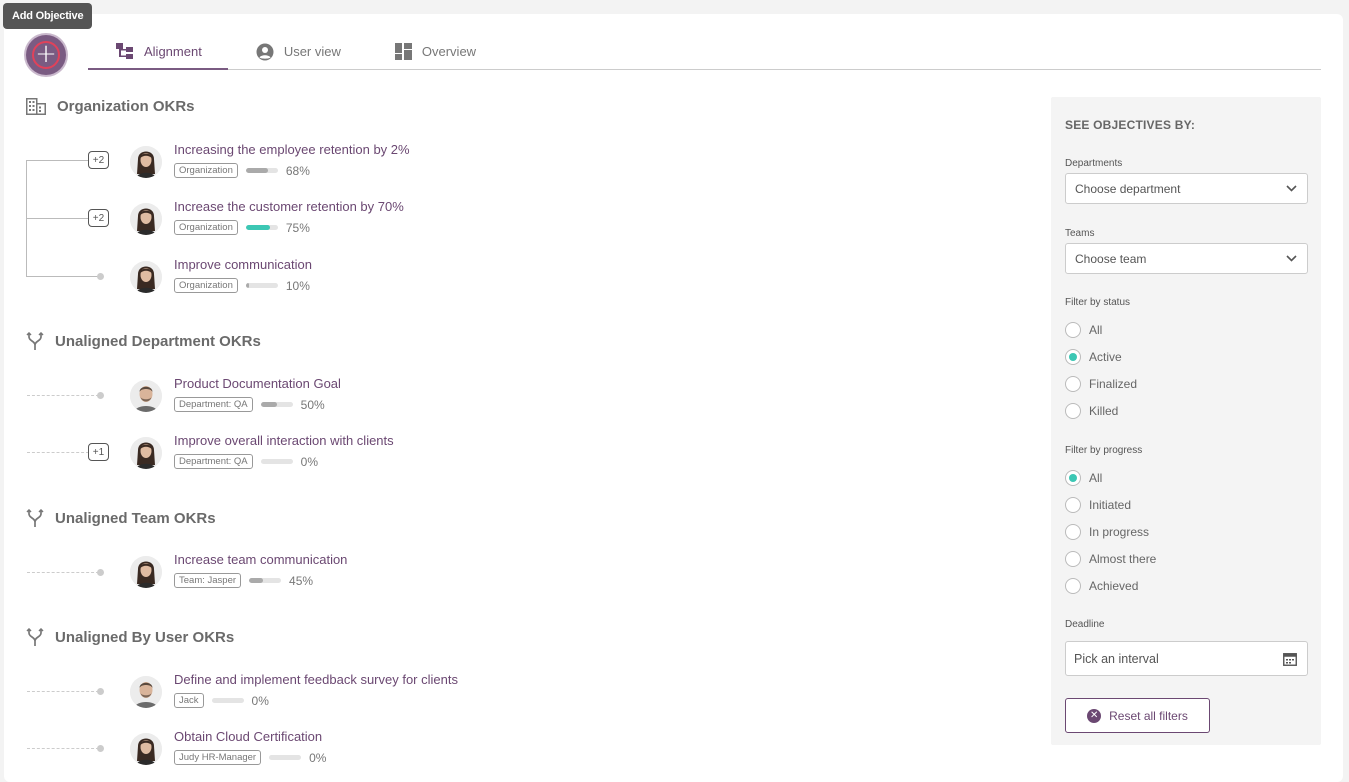 This screenshot has height=782, width=1349. What do you see at coordinates (1094, 163) in the screenshot?
I see `departments-label: Departments` at bounding box center [1094, 163].